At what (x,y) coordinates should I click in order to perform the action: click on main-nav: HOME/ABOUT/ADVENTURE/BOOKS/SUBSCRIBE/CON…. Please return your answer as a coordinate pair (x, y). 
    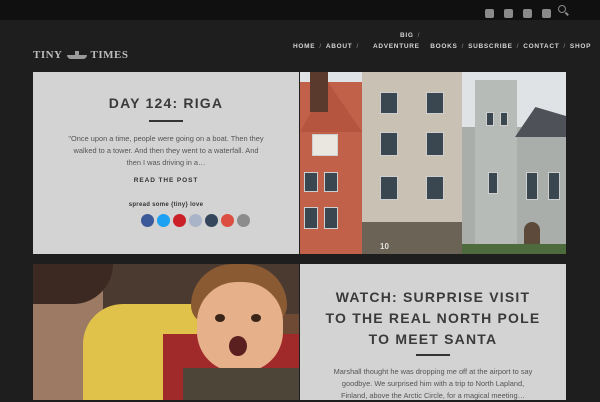
    Looking at the image, I should click on (442, 46).